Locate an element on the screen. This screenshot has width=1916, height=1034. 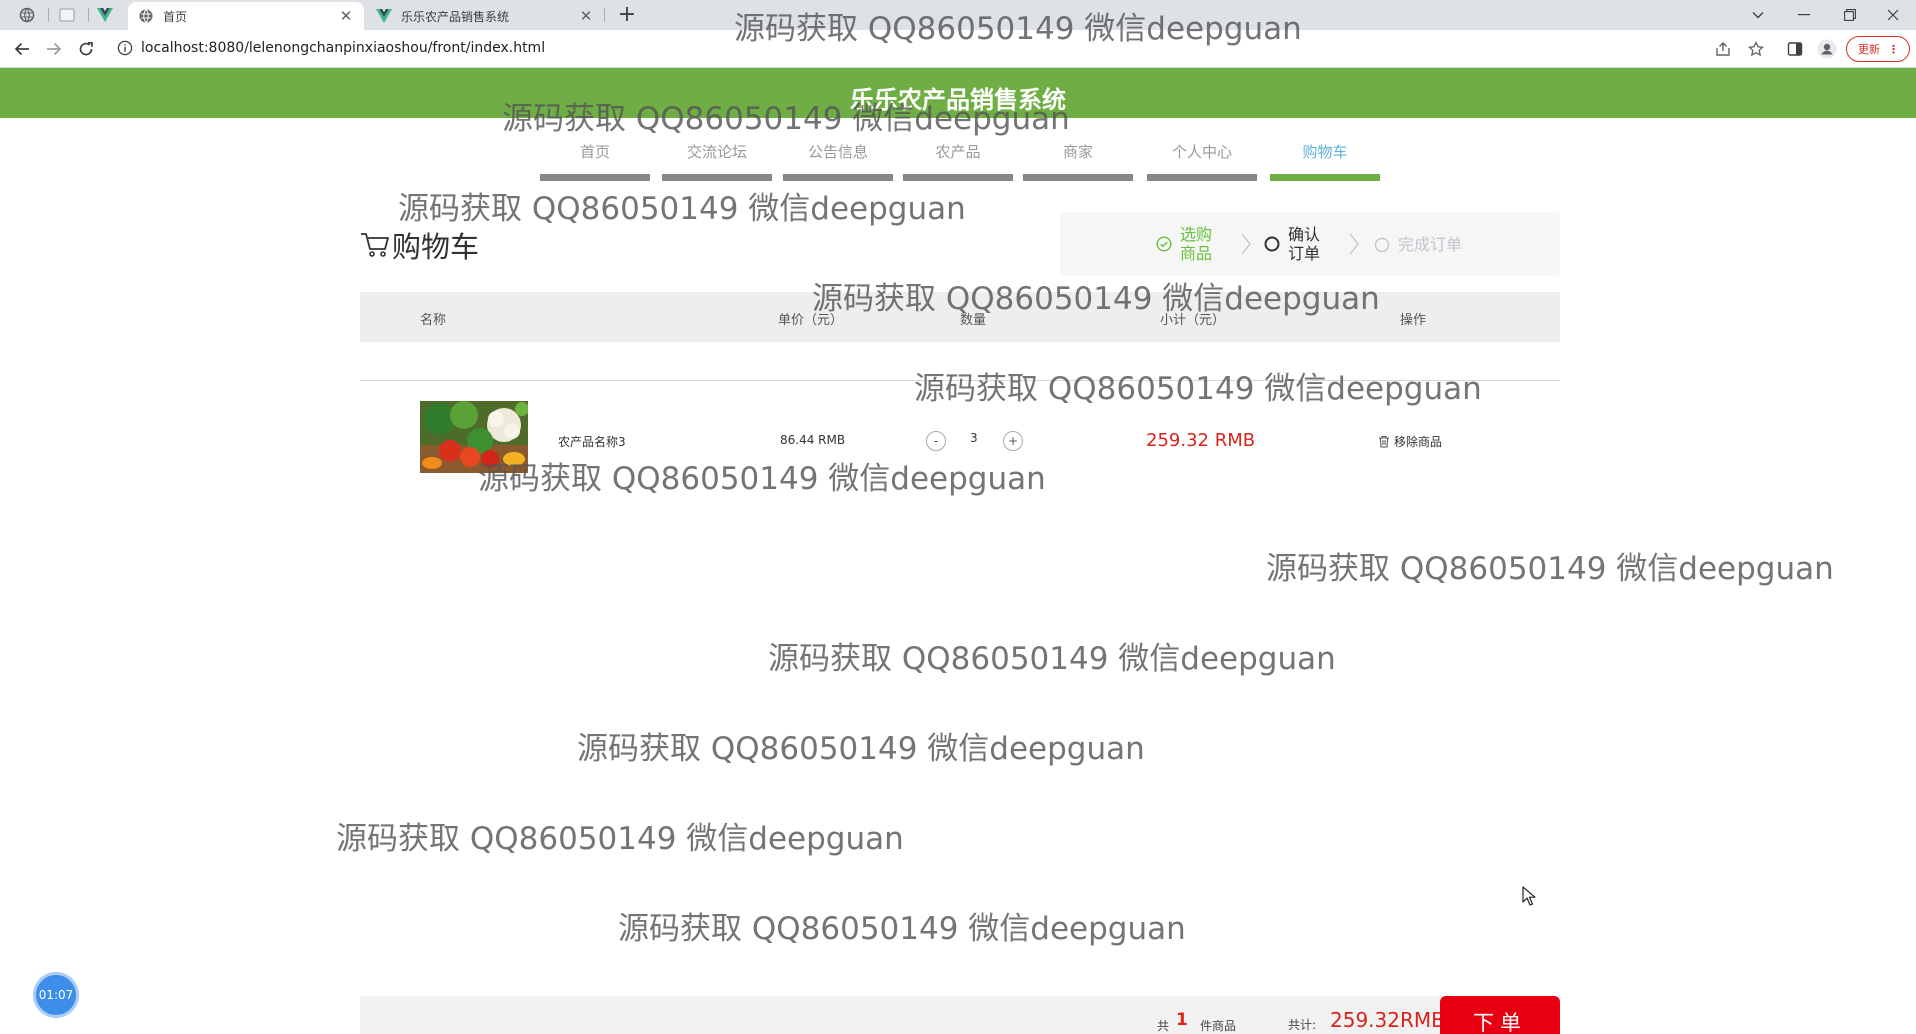
nav-label: 农产品 is located at coordinates (958, 152).